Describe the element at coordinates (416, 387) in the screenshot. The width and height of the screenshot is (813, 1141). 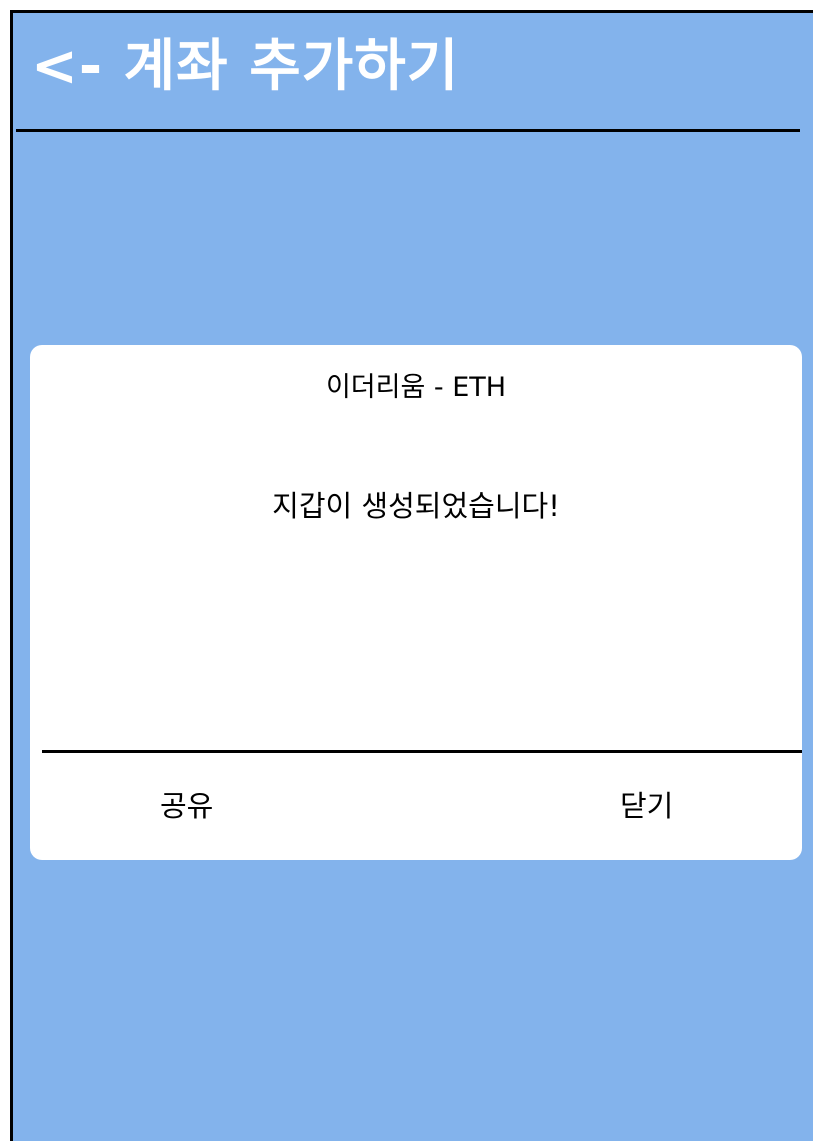
I see `dialog-title: 이더리움 - ETH` at that location.